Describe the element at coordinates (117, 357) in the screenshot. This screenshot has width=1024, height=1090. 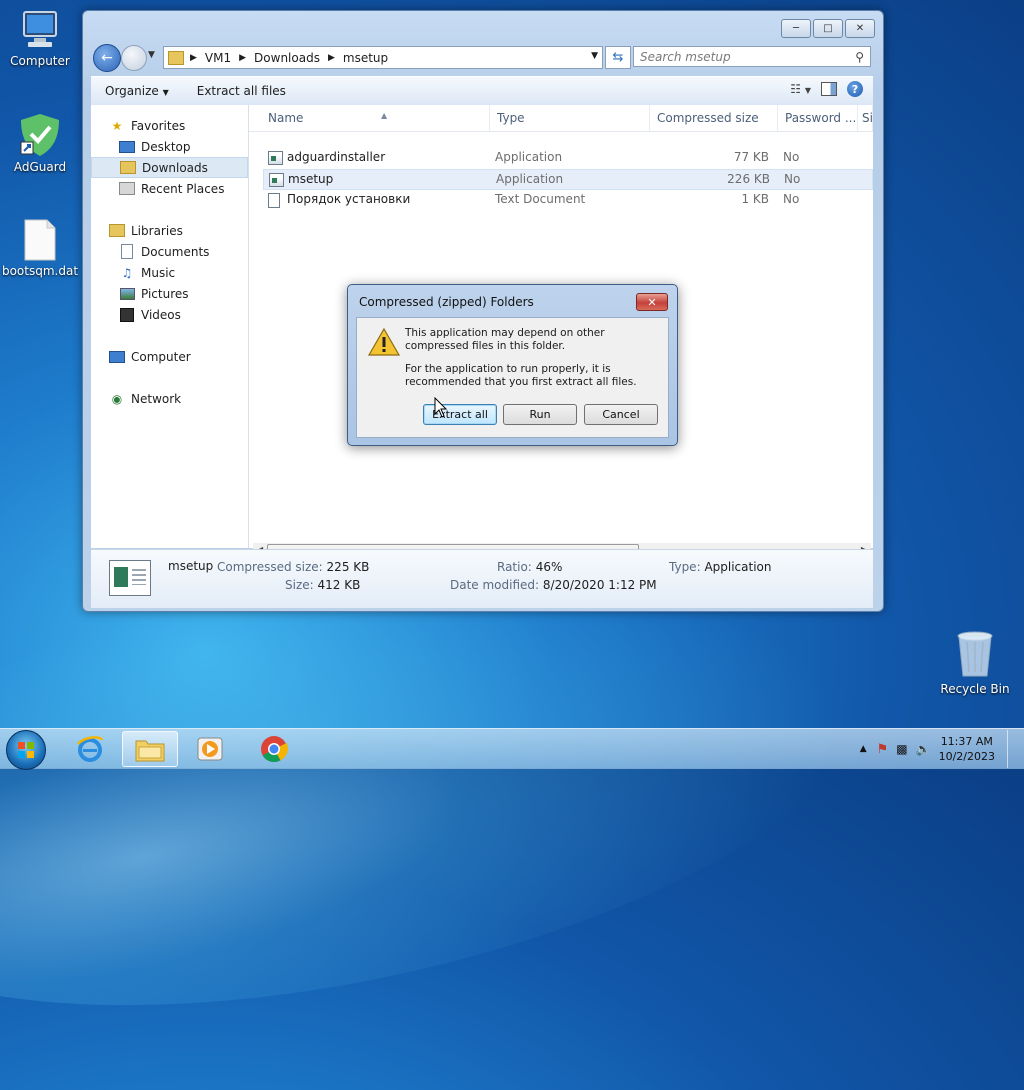
I see `computer-icon` at that location.